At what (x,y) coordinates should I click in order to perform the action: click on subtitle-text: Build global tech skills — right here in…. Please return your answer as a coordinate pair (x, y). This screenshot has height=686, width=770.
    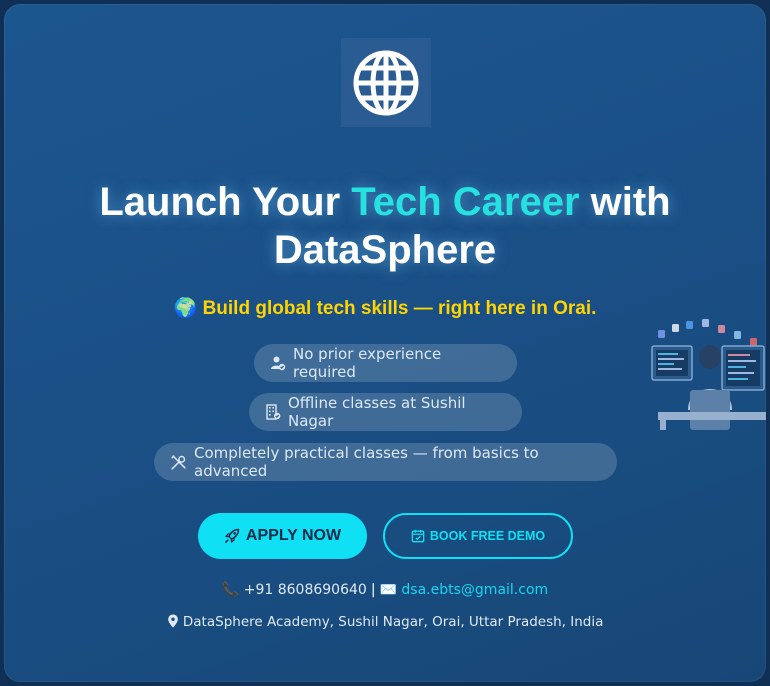
    Looking at the image, I should click on (399, 308).